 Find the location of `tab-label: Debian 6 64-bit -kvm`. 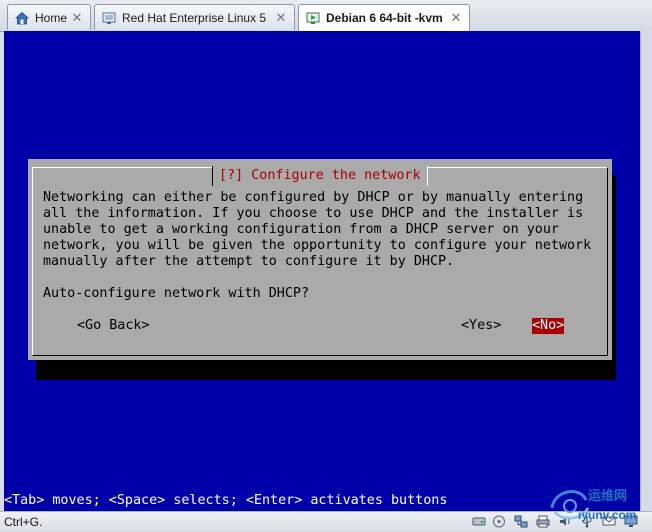

tab-label: Debian 6 64-bit -kvm is located at coordinates (384, 18).